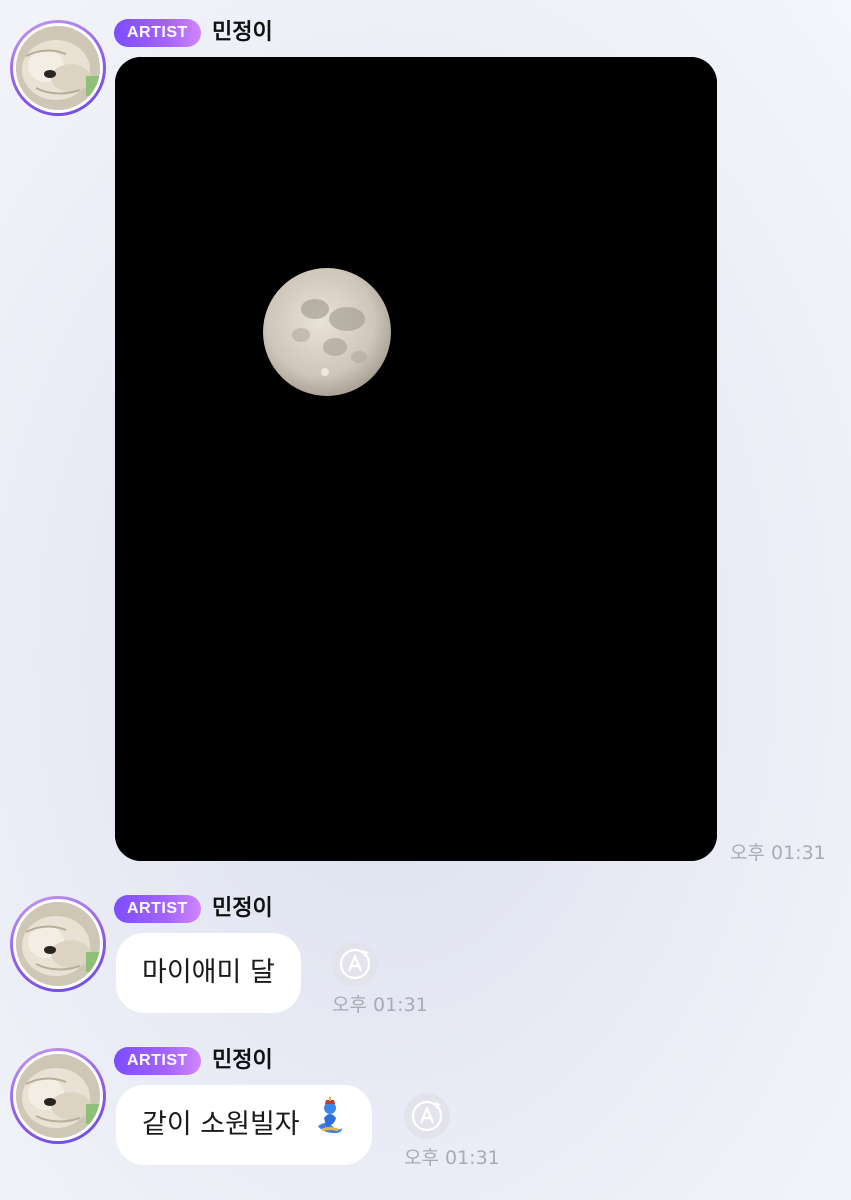 Image resolution: width=851 pixels, height=1200 pixels. Describe the element at coordinates (329, 1126) in the screenshot. I see `genie-emoji-icon` at that location.